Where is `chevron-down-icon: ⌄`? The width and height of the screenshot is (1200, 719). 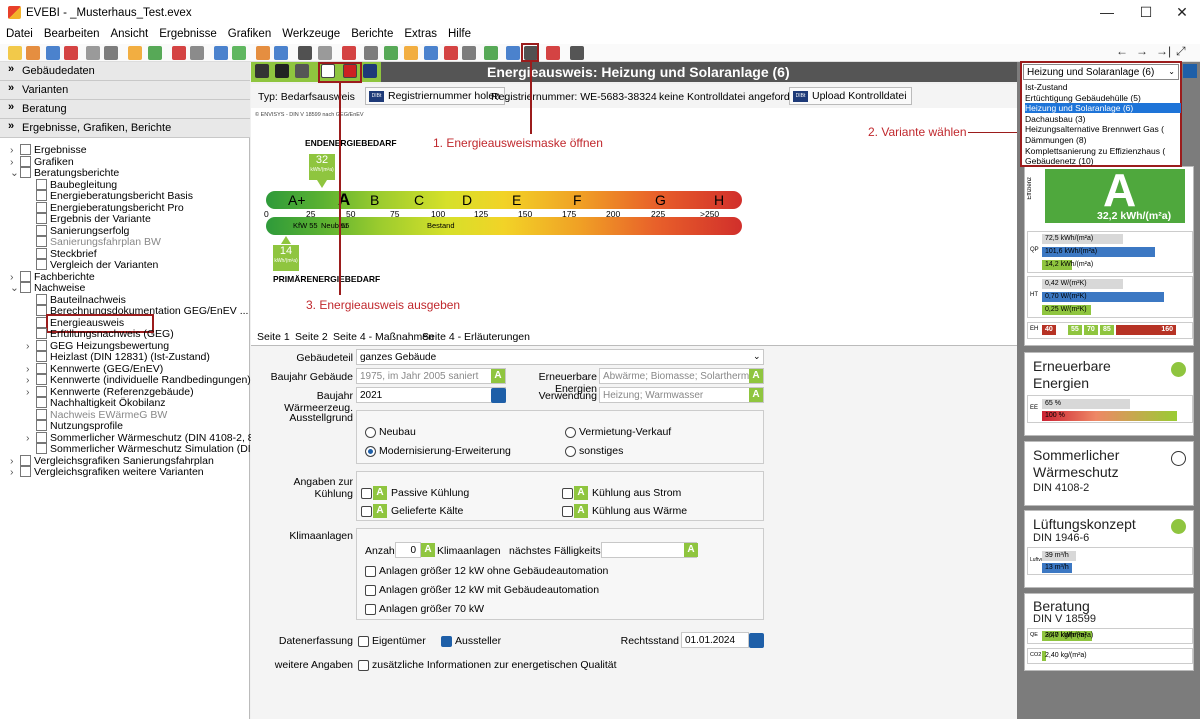 chevron-down-icon: ⌄ is located at coordinates (757, 356).